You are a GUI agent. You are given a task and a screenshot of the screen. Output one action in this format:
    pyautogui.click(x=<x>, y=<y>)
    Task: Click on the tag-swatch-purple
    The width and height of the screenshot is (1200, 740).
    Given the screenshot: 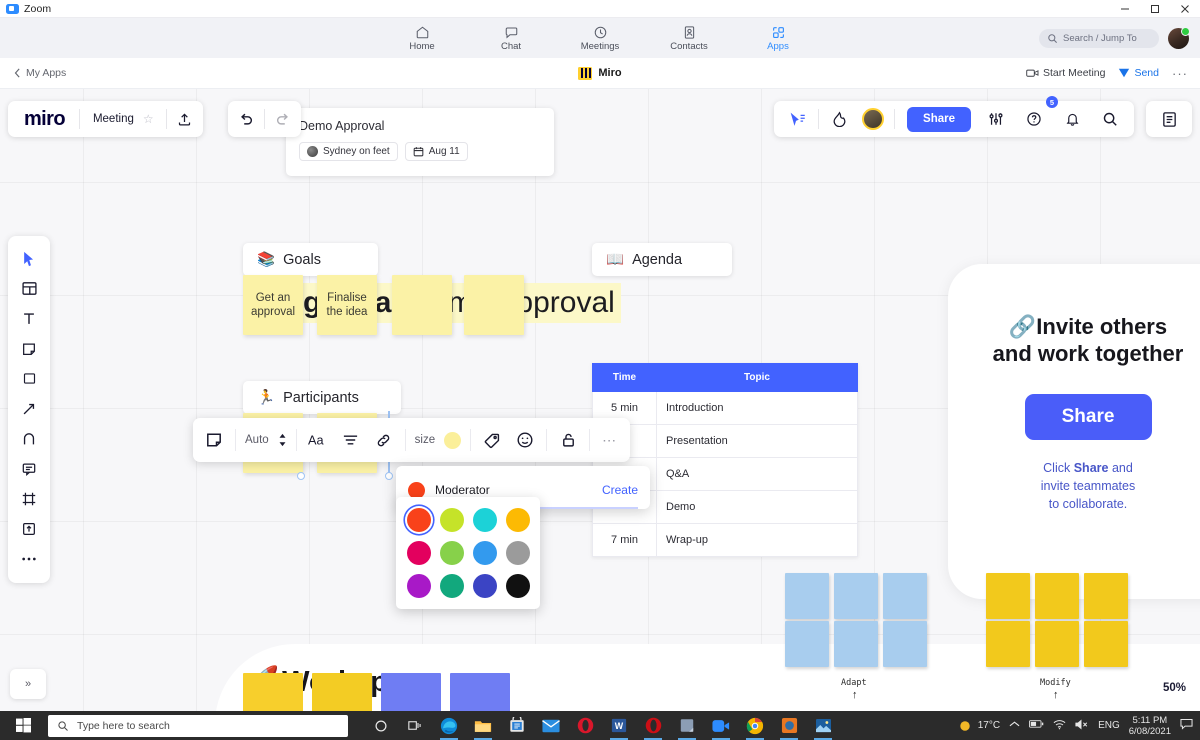 What is the action you would take?
    pyautogui.click(x=419, y=586)
    